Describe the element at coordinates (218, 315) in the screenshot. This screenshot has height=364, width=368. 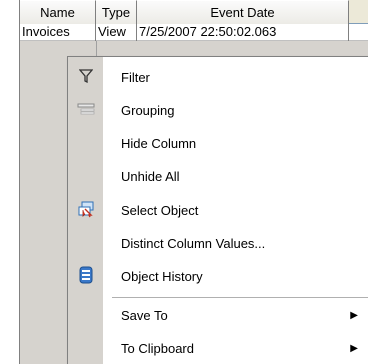
I see `menu-item-save-to: Save To ▶` at that location.